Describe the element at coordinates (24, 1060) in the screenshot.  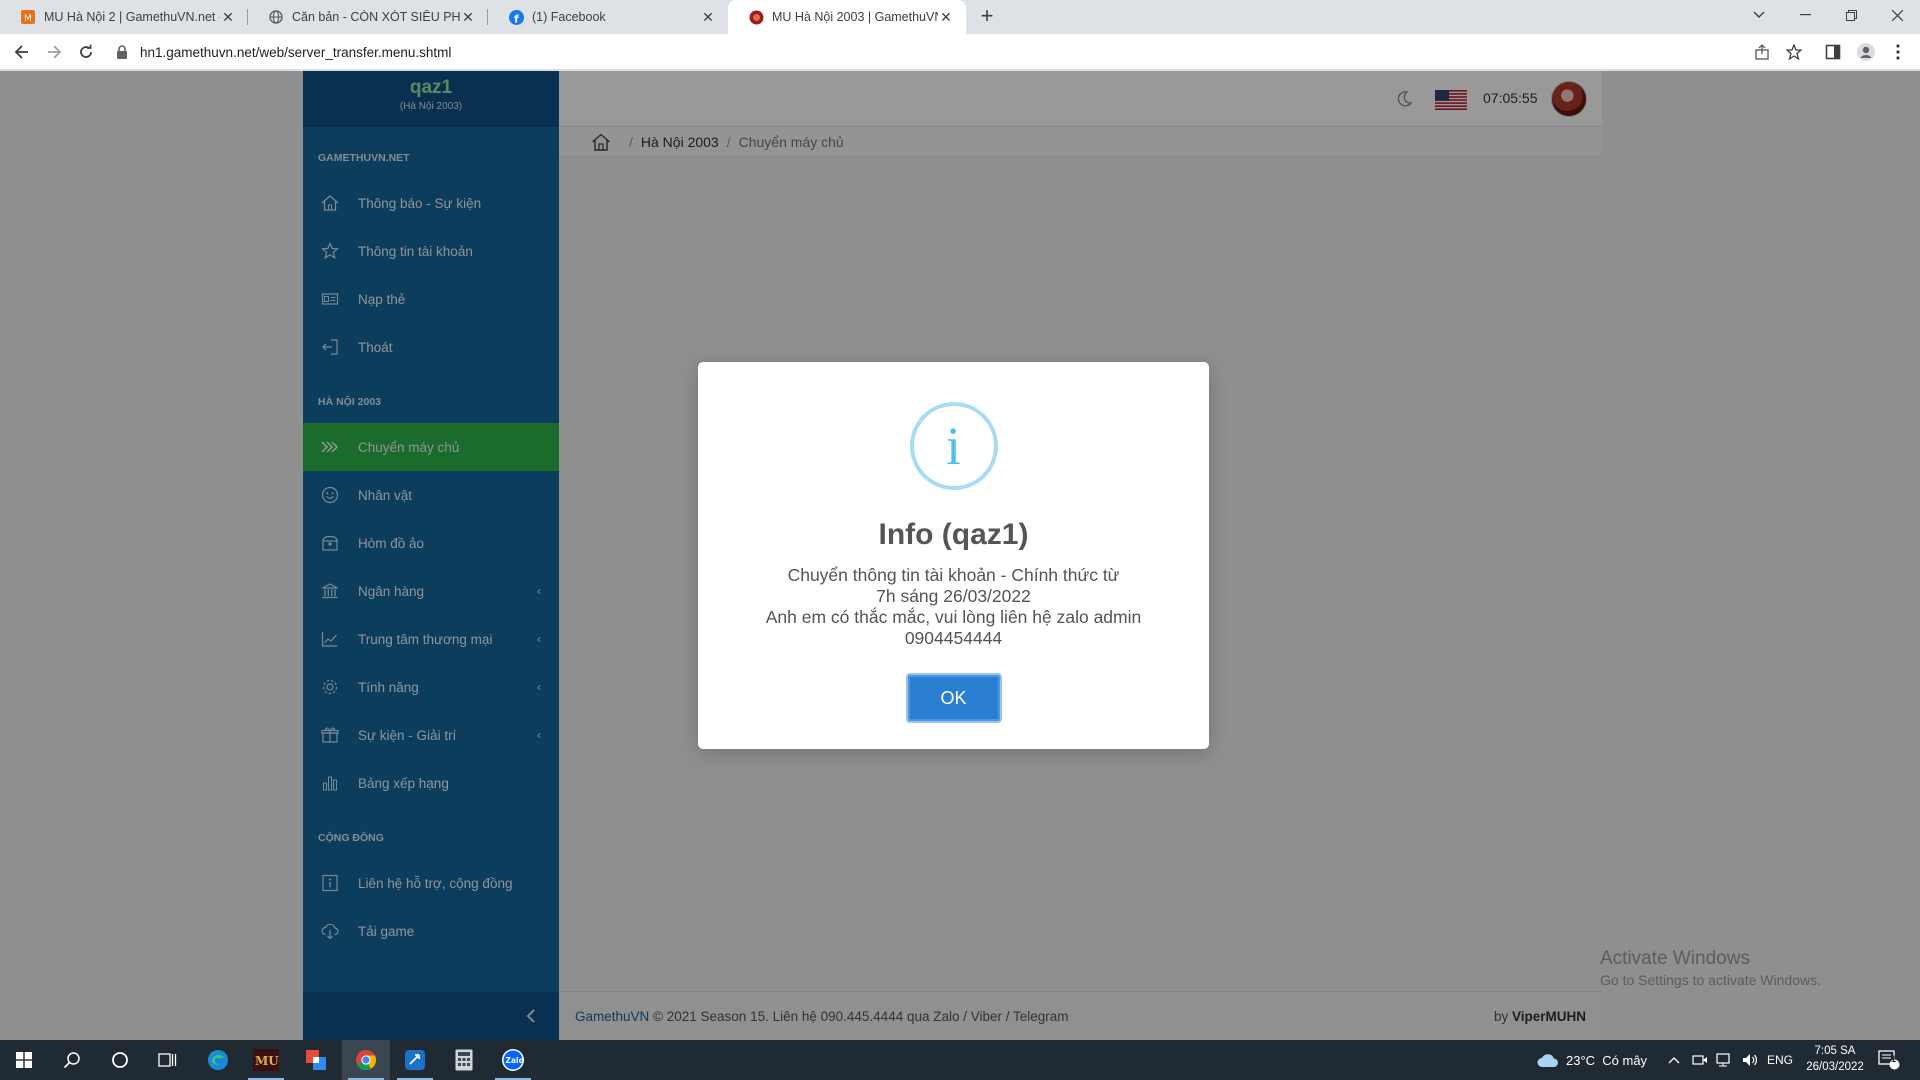
I see `windows-start-icon` at that location.